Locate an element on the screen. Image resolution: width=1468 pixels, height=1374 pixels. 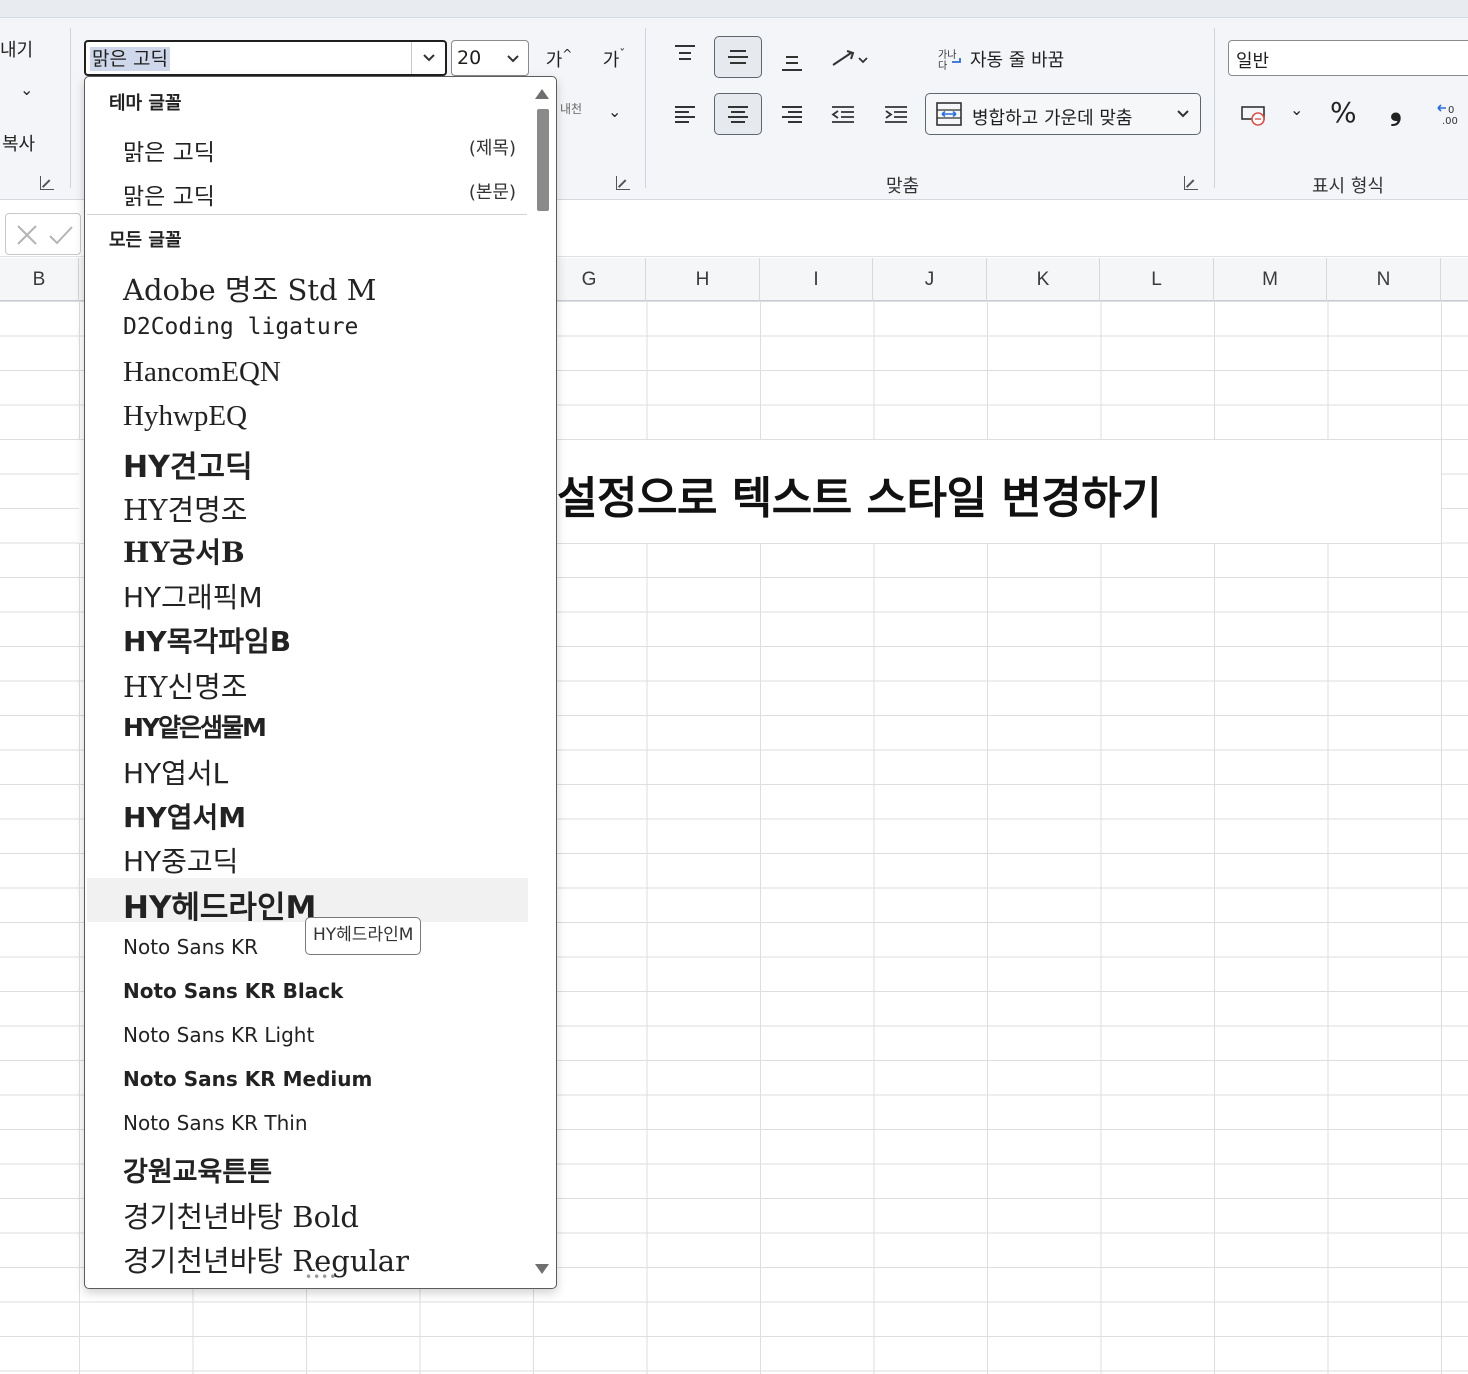
scroll-up-arrow-icon is located at coordinates (542, 94).